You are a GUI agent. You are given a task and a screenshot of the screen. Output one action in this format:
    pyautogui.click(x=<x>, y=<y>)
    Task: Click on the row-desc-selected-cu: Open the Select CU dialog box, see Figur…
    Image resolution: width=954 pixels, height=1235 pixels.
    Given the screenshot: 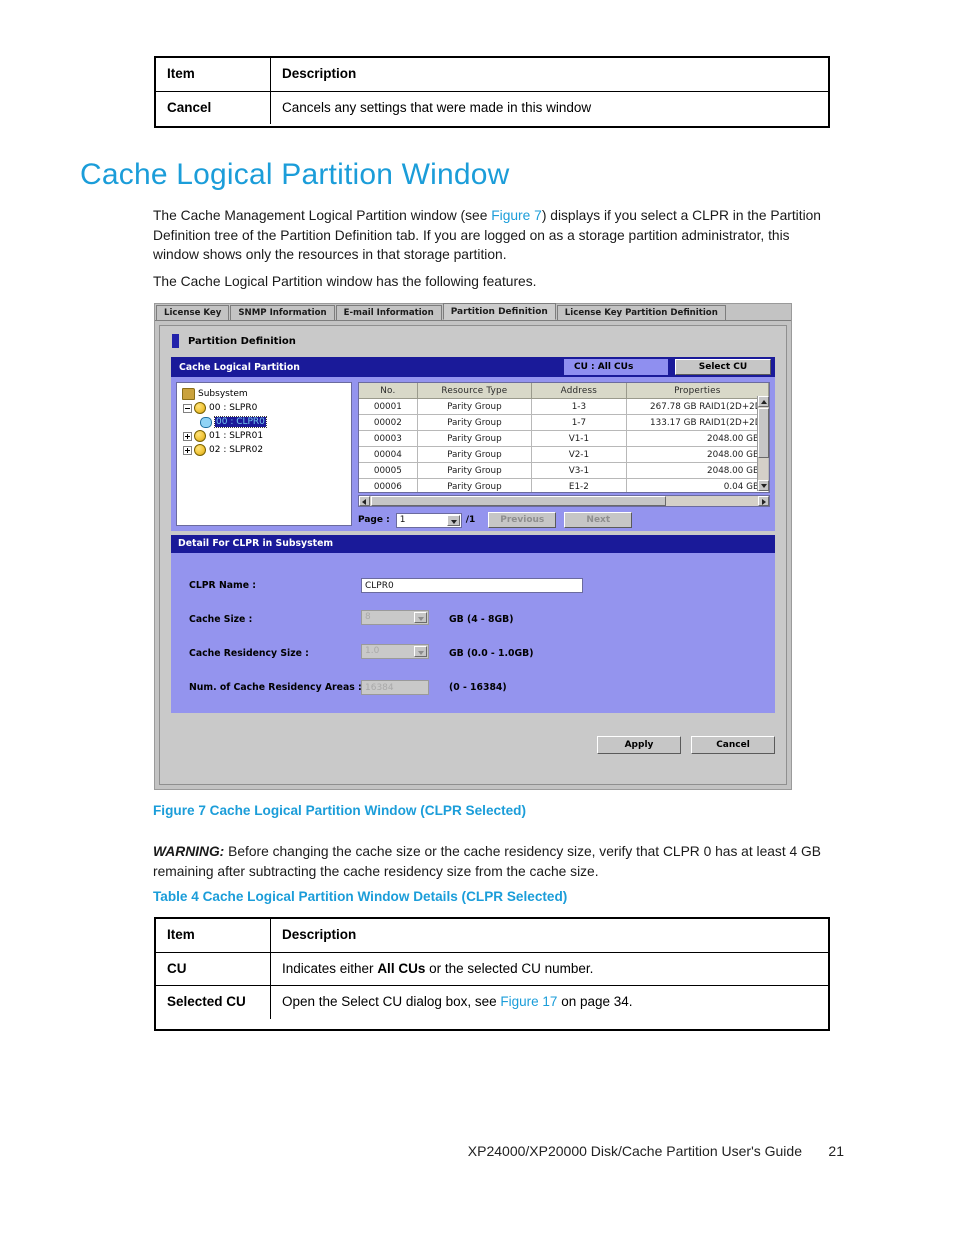 What is the action you would take?
    pyautogui.click(x=549, y=1002)
    